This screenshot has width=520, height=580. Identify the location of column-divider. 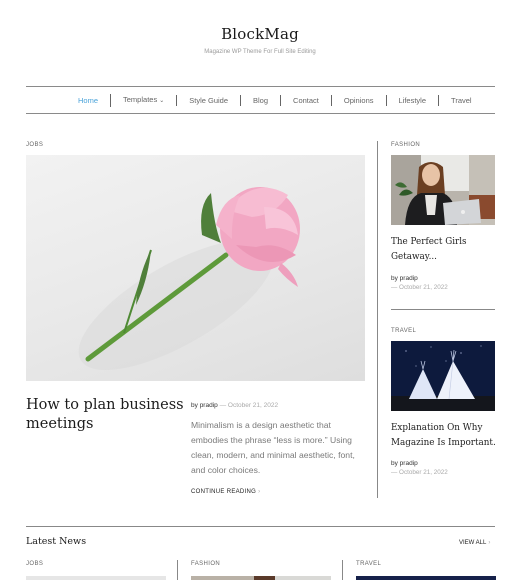
(377, 319).